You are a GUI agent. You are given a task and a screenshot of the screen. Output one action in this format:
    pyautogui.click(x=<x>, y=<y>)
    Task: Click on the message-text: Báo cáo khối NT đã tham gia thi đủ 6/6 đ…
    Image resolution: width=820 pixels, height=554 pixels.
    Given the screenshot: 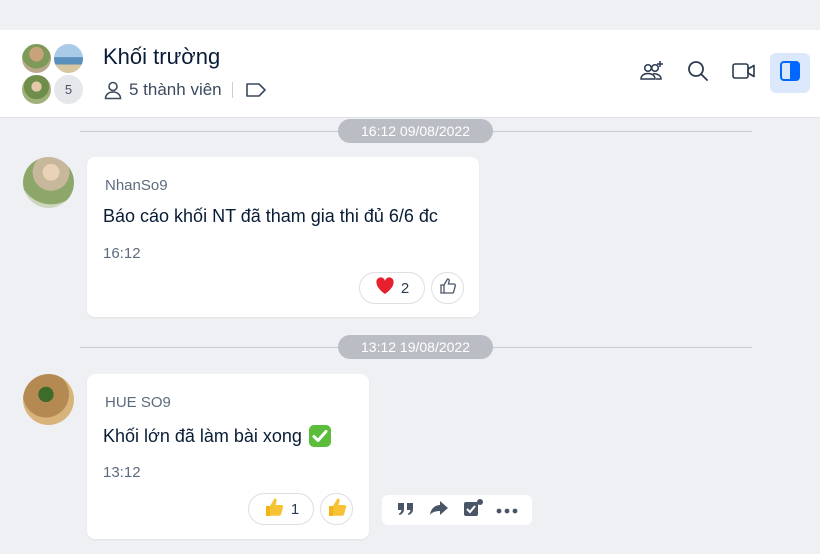 What is the action you would take?
    pyautogui.click(x=270, y=216)
    